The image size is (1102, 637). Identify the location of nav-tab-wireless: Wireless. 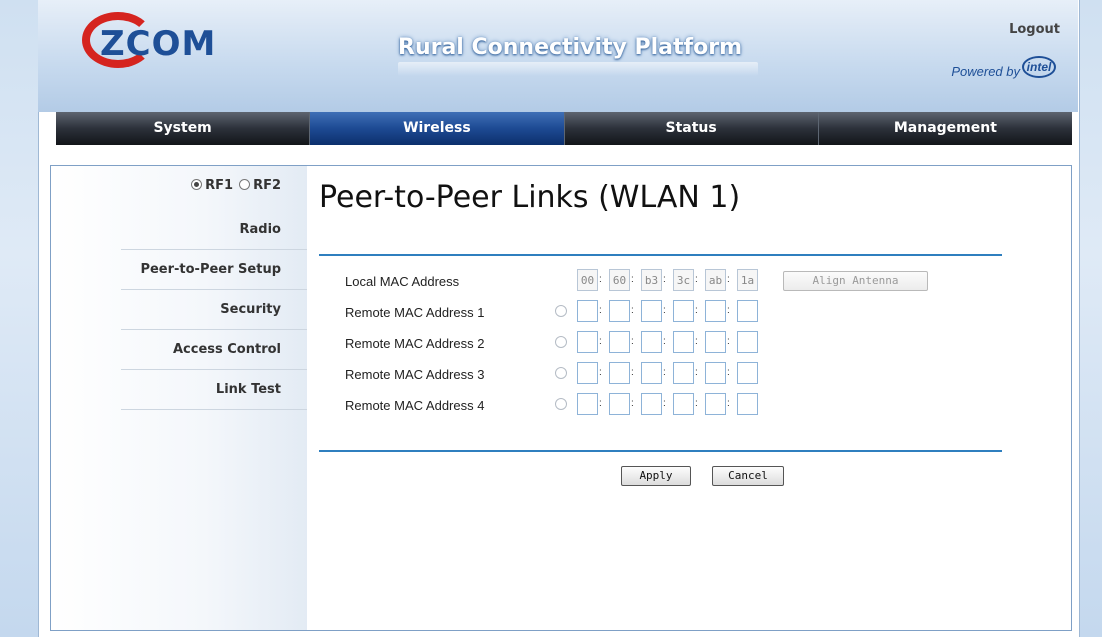
(437, 128).